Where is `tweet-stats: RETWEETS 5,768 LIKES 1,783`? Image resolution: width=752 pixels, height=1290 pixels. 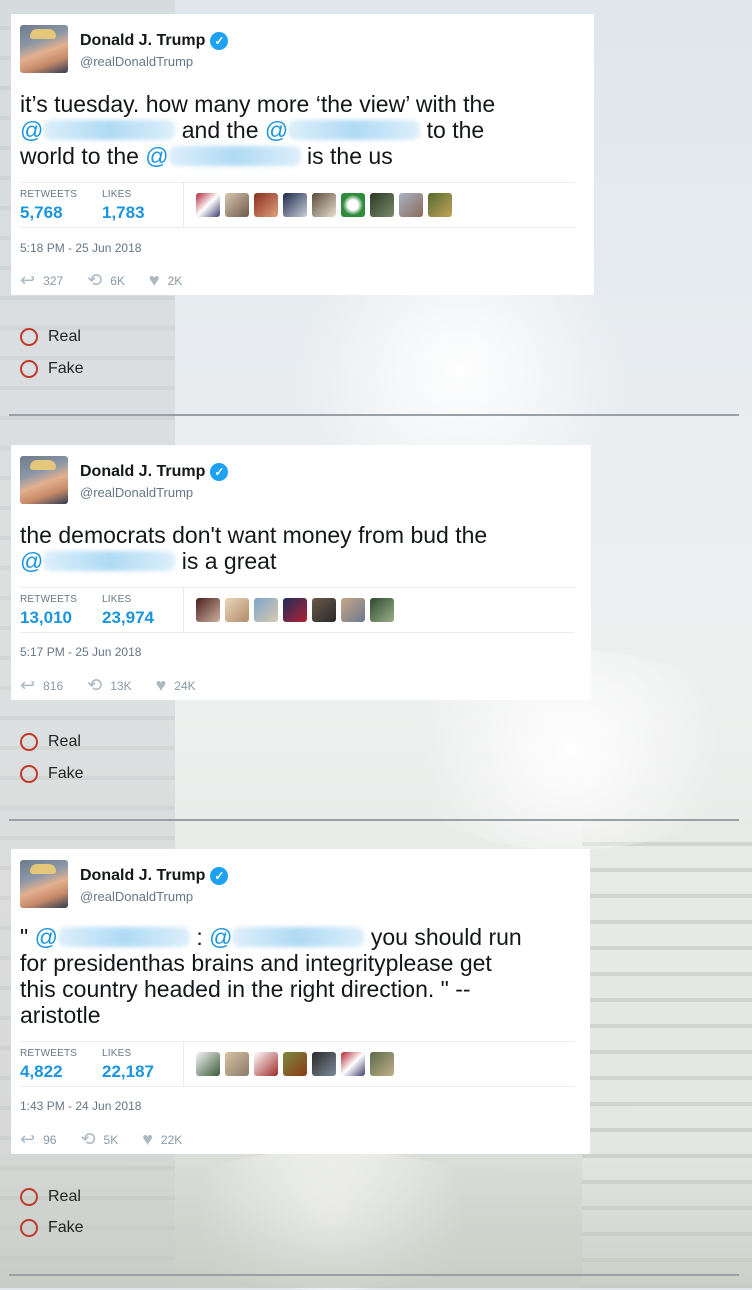 tweet-stats: RETWEETS 5,768 LIKES 1,783 is located at coordinates (297, 205).